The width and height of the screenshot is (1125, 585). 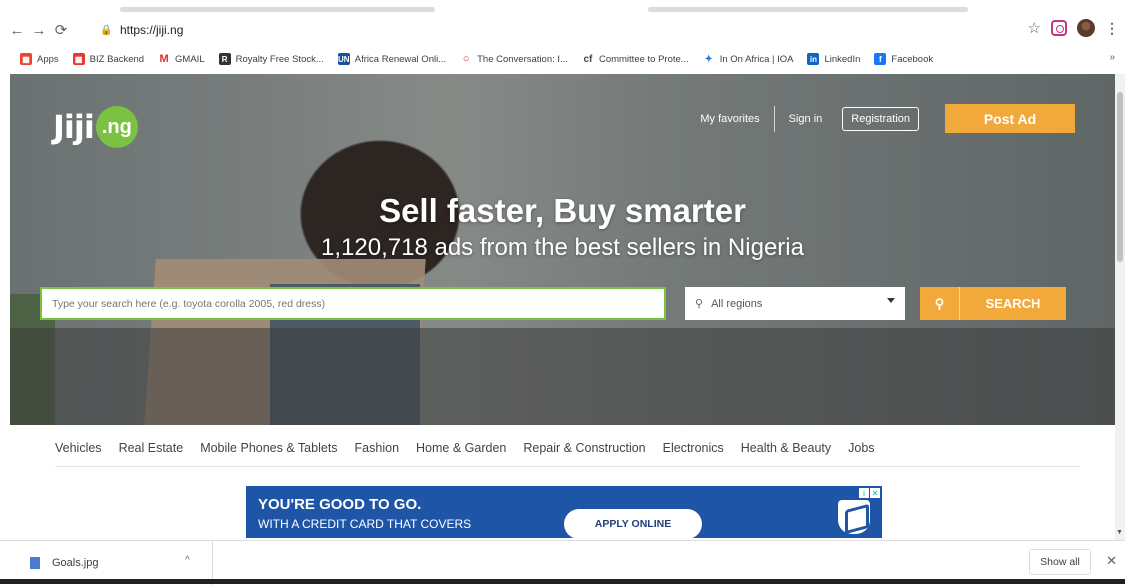 I want to click on bookmark-in-on-africa: ✦ In On Africa | IOA, so click(x=747, y=59).